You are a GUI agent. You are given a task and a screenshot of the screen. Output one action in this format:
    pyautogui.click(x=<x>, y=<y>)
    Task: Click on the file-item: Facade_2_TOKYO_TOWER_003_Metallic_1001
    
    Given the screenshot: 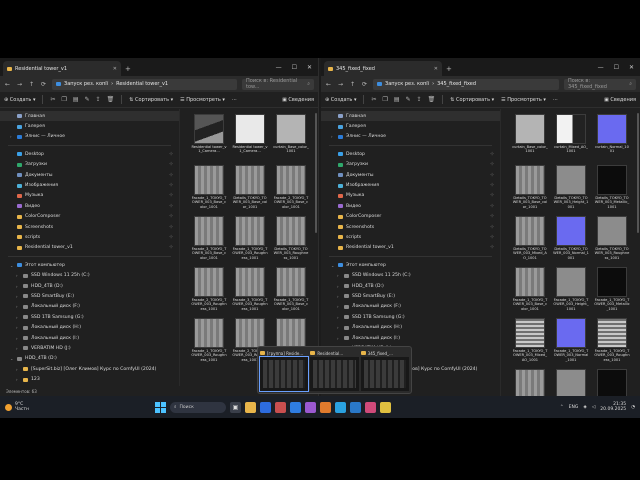 What is the action you would take?
    pyautogui.click(x=612, y=382)
    